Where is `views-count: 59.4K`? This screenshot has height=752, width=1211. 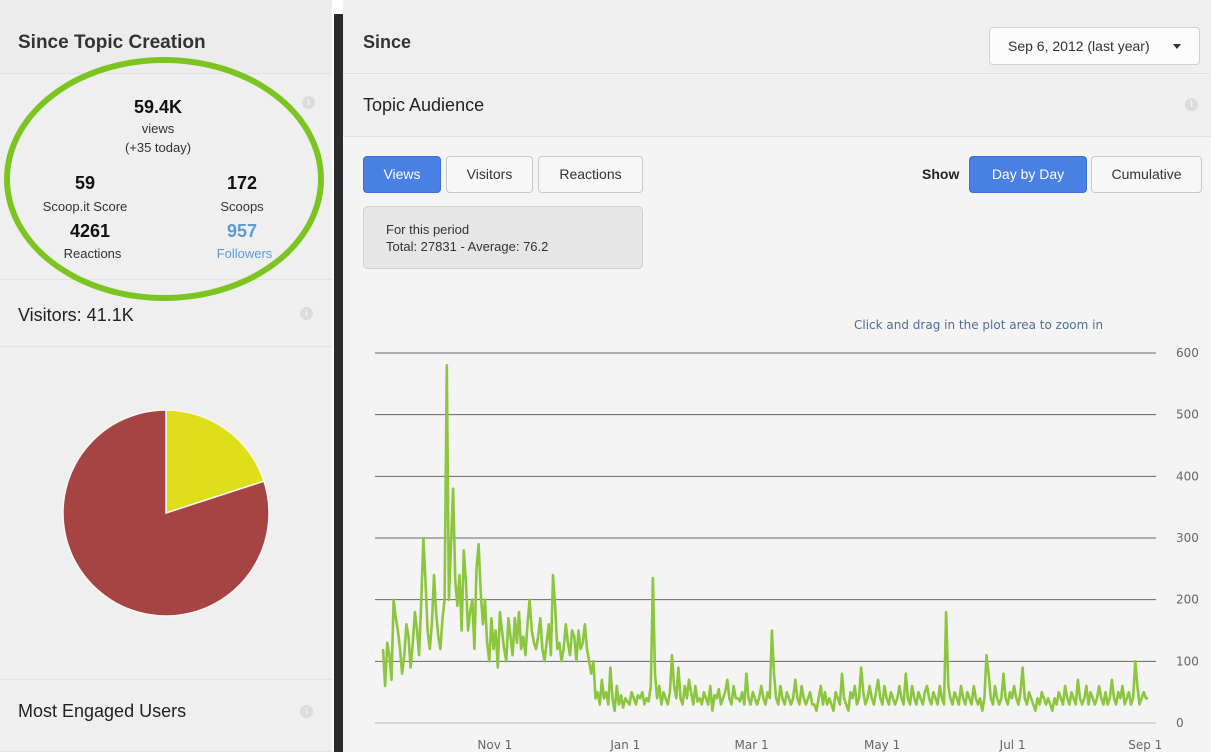
views-count: 59.4K is located at coordinates (158, 107).